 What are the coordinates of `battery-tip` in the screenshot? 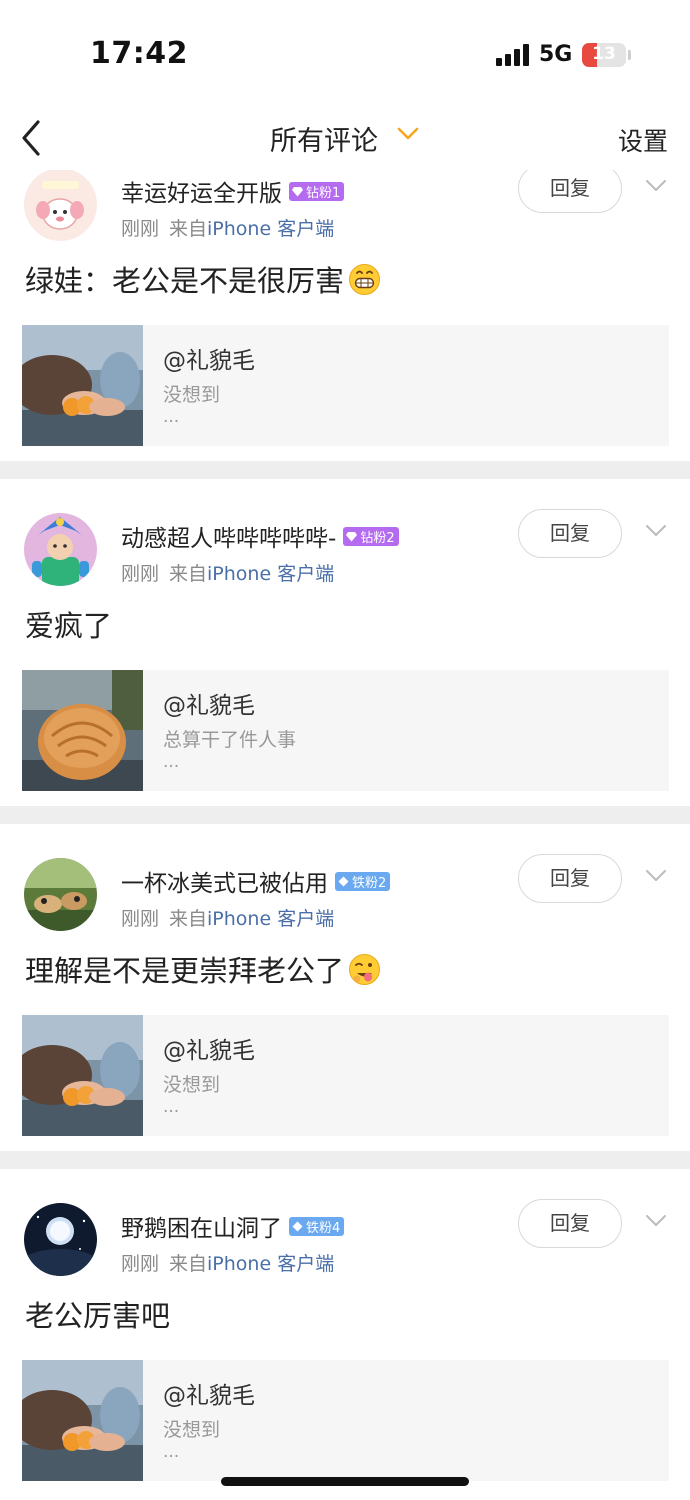 It's located at (629, 55).